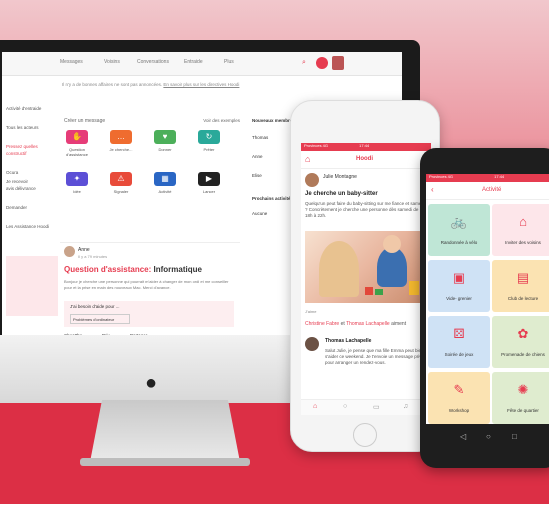 Image resolution: width=549 pixels, height=513 pixels. I want to click on activity-tile: ✎ Workshop, so click(459, 398).